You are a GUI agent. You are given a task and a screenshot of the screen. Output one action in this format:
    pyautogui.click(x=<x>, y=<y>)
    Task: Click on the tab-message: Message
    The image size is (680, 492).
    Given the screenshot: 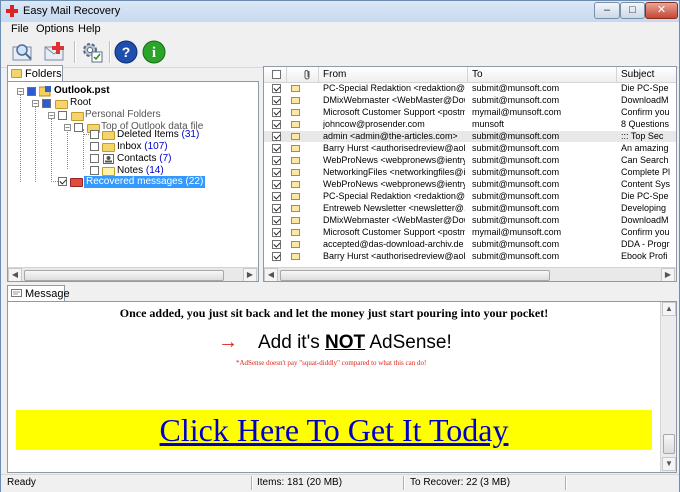 What is the action you would take?
    pyautogui.click(x=38, y=293)
    